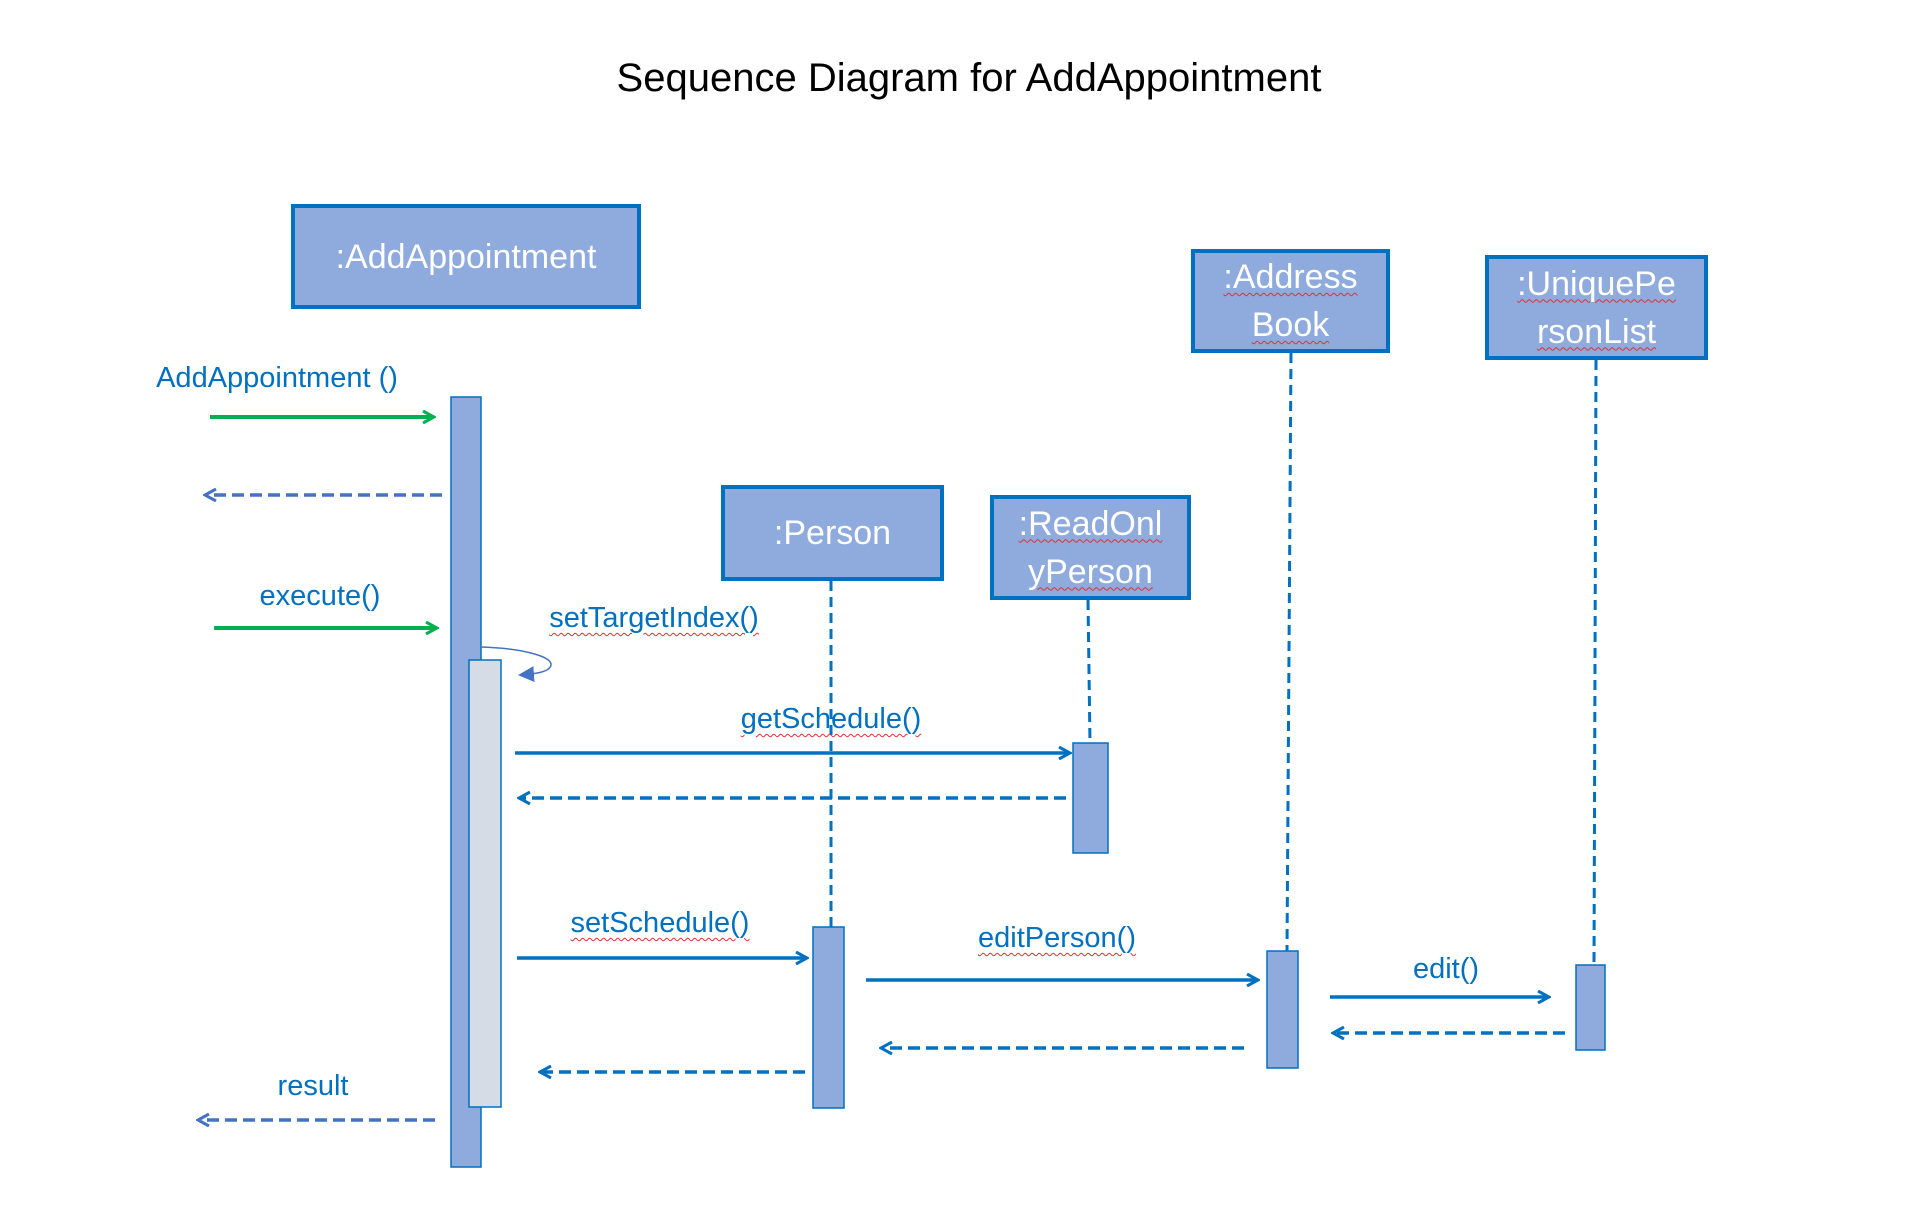  Describe the element at coordinates (828, 1017) in the screenshot. I see `activation-person` at that location.